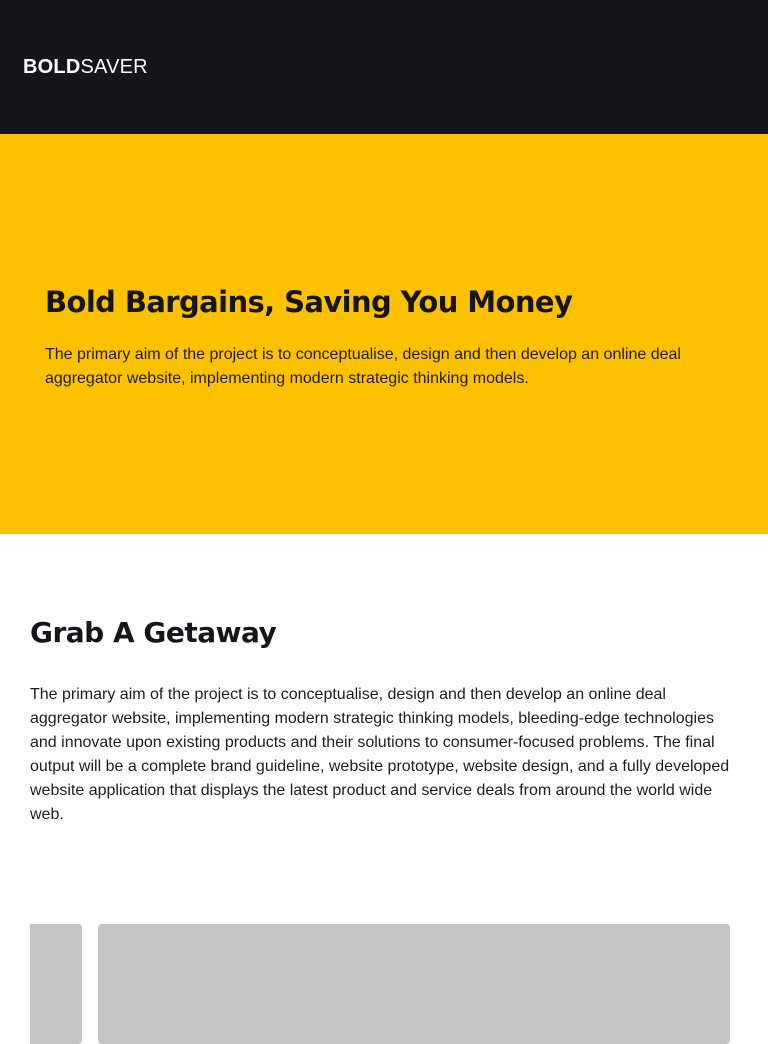 Image resolution: width=768 pixels, height=1044 pixels. Describe the element at coordinates (52, 67) in the screenshot. I see `logo-bold-text: BOLD` at that location.